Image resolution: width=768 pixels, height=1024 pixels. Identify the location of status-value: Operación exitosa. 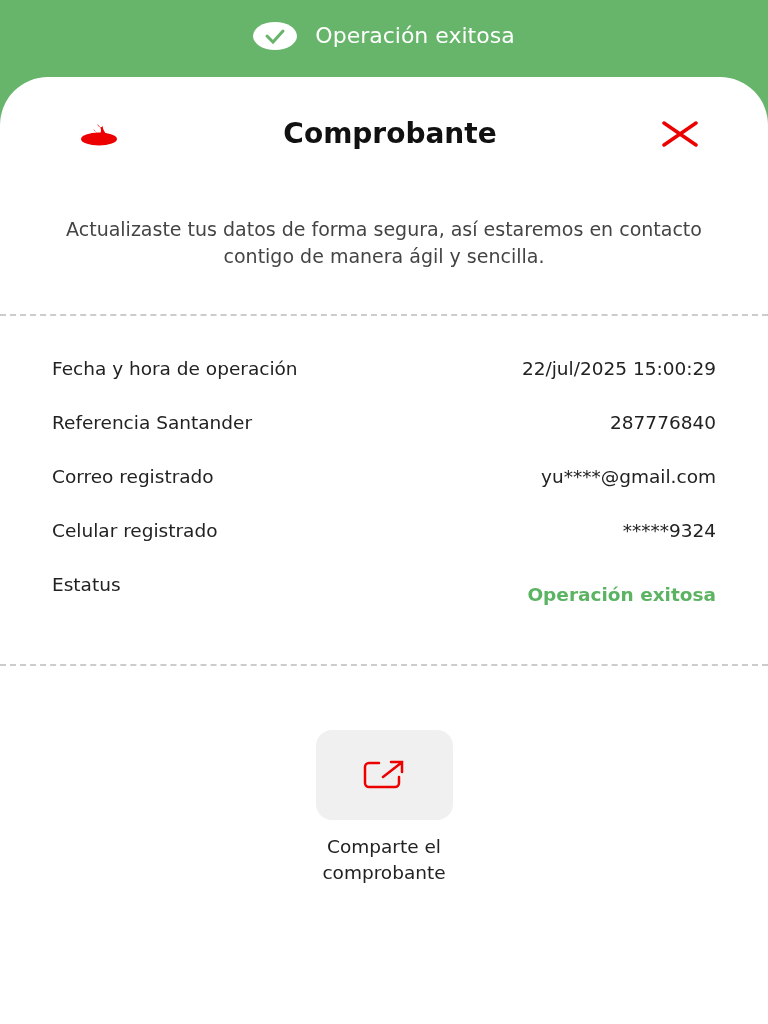
(621, 594).